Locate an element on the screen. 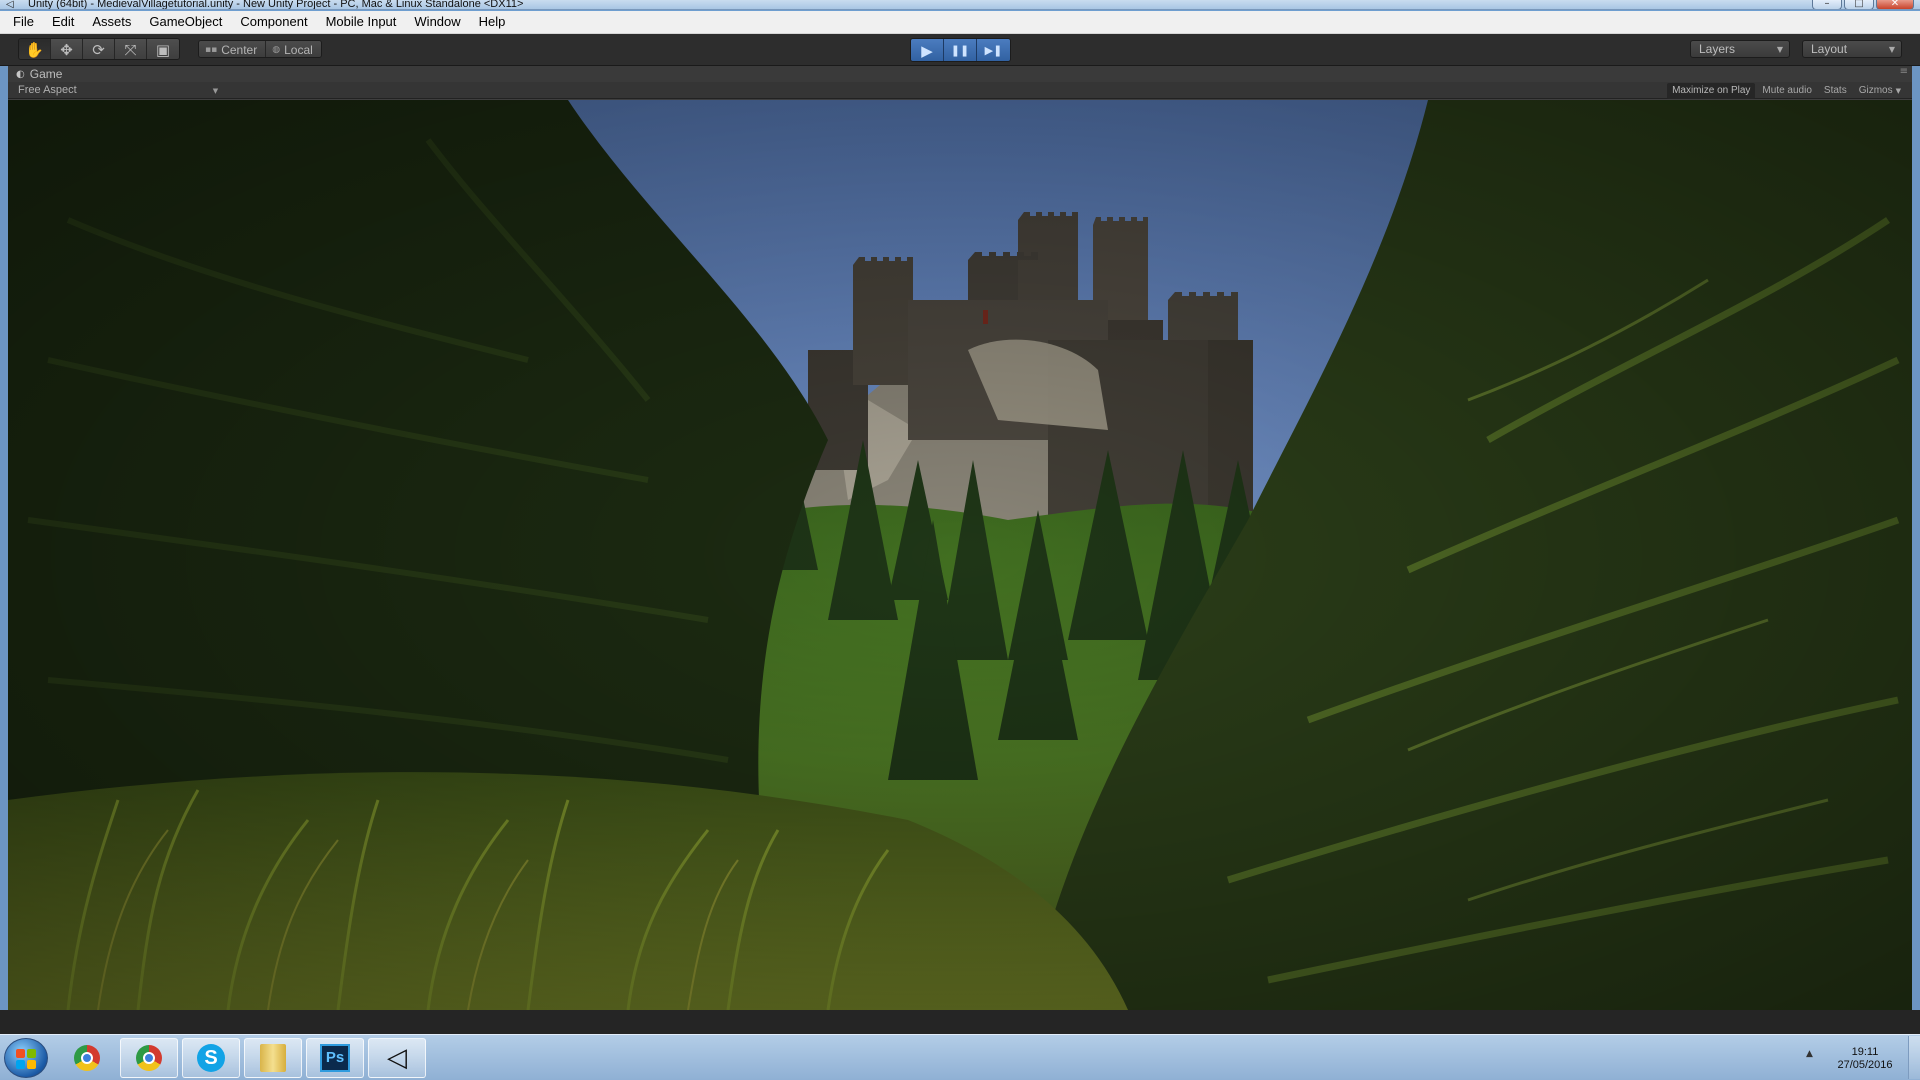 The width and height of the screenshot is (1920, 1080). panel-menu-icon: ≡ is located at coordinates (1904, 72).